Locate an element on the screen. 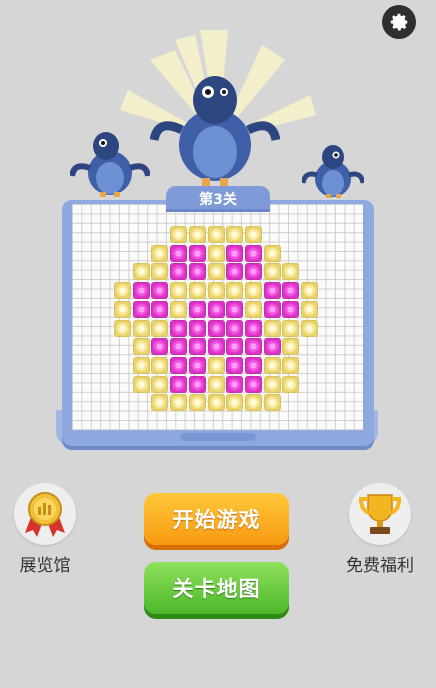 The image size is (436, 688). gallery-icon-wrap is located at coordinates (45, 514).